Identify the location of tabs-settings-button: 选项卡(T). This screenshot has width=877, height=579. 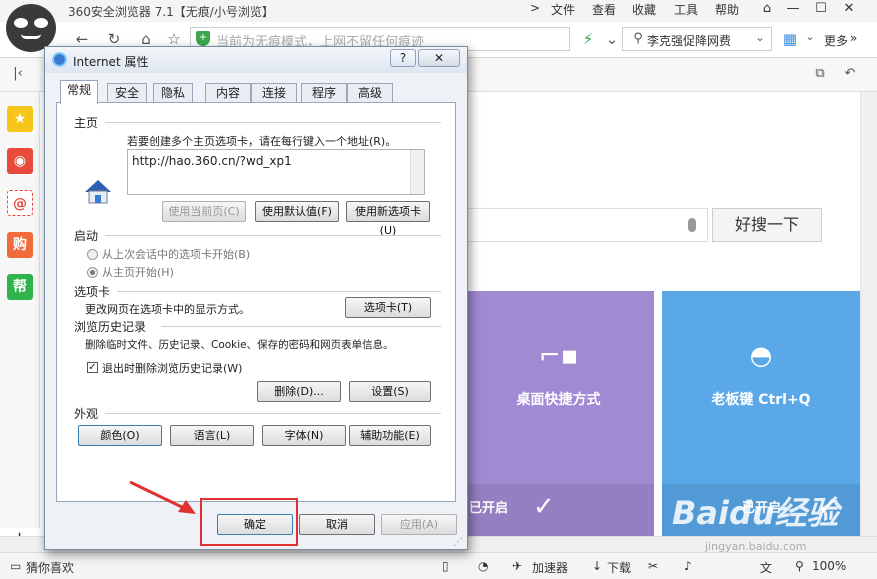
(388, 307).